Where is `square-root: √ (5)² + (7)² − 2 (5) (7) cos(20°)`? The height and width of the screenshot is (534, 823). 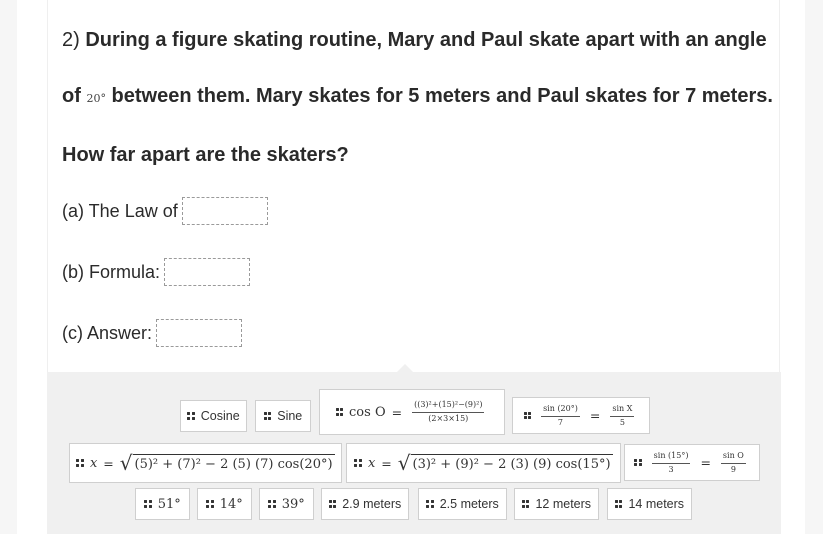 square-root: √ (5)² + (7)² − 2 (5) (7) cos(20°) is located at coordinates (227, 463).